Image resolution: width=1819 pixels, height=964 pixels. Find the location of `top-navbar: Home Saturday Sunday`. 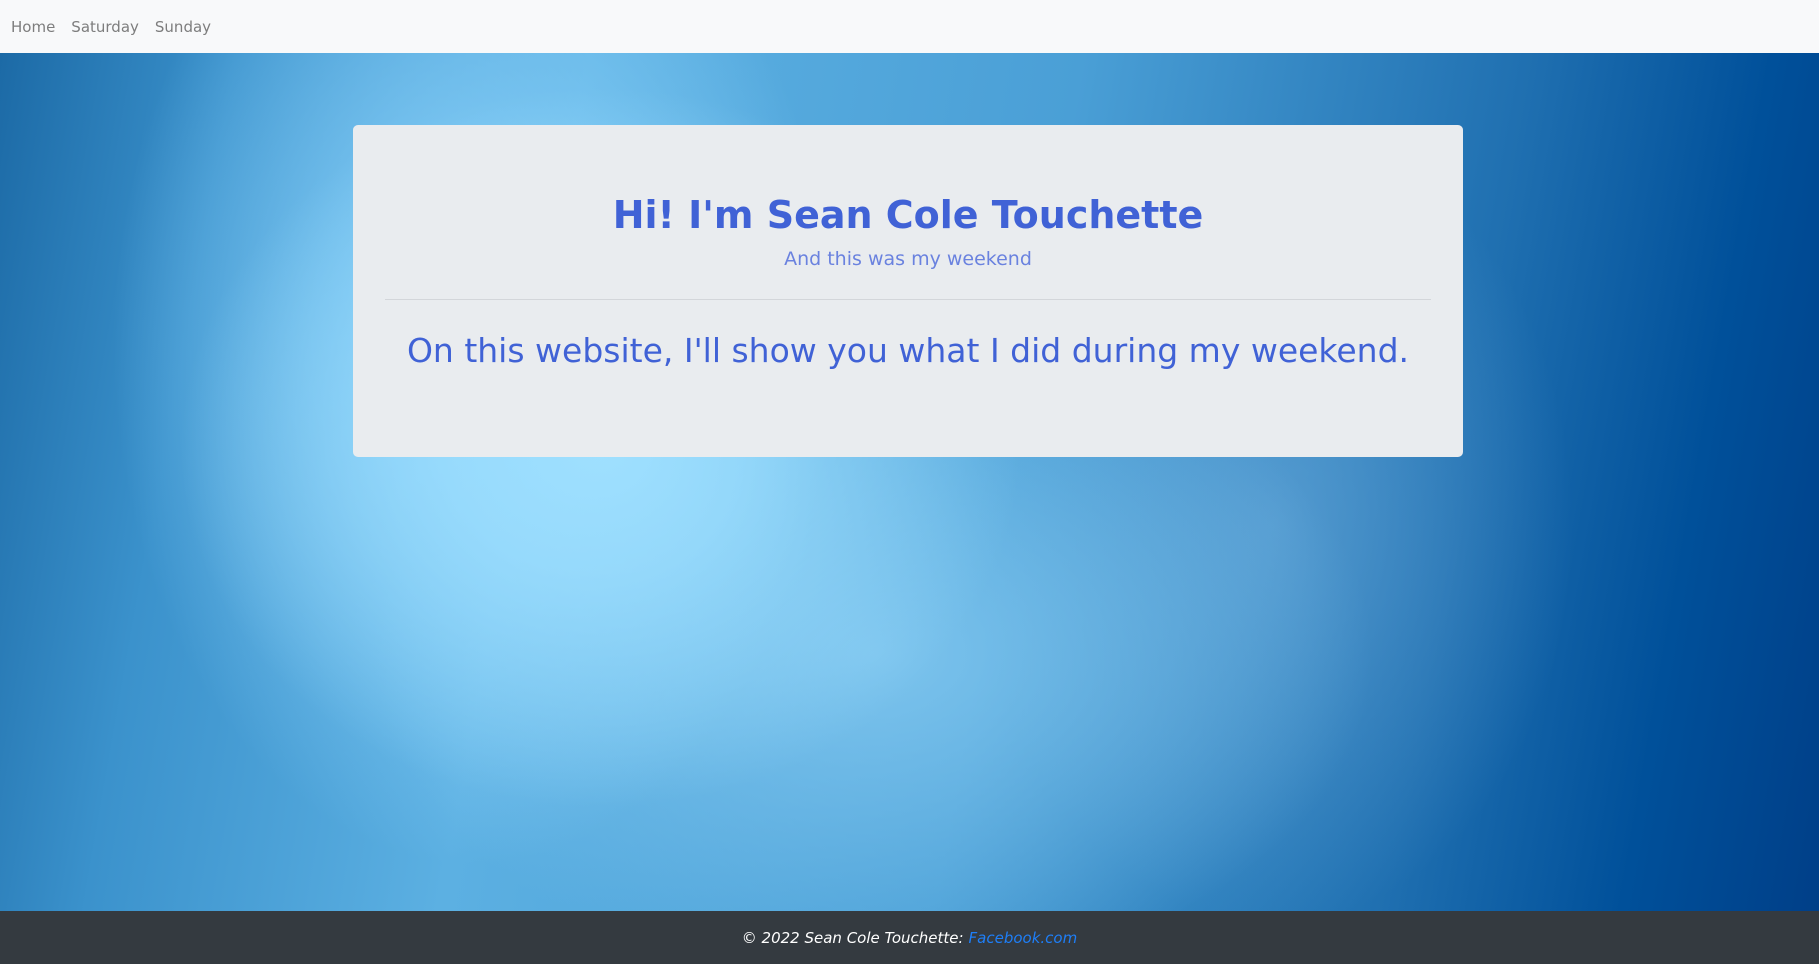

top-navbar: Home Saturday Sunday is located at coordinates (909, 26).